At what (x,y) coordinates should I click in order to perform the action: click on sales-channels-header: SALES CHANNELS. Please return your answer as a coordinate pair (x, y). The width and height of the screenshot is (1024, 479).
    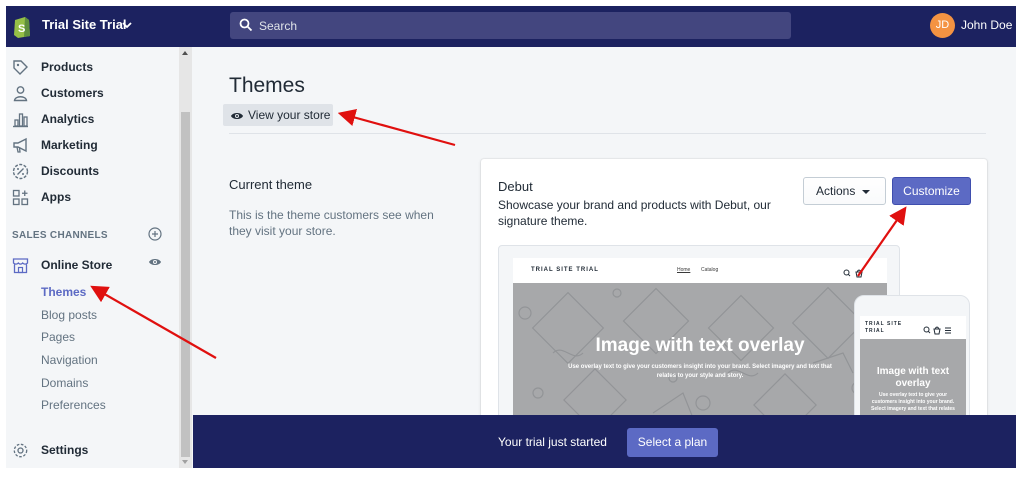
    Looking at the image, I should click on (60, 235).